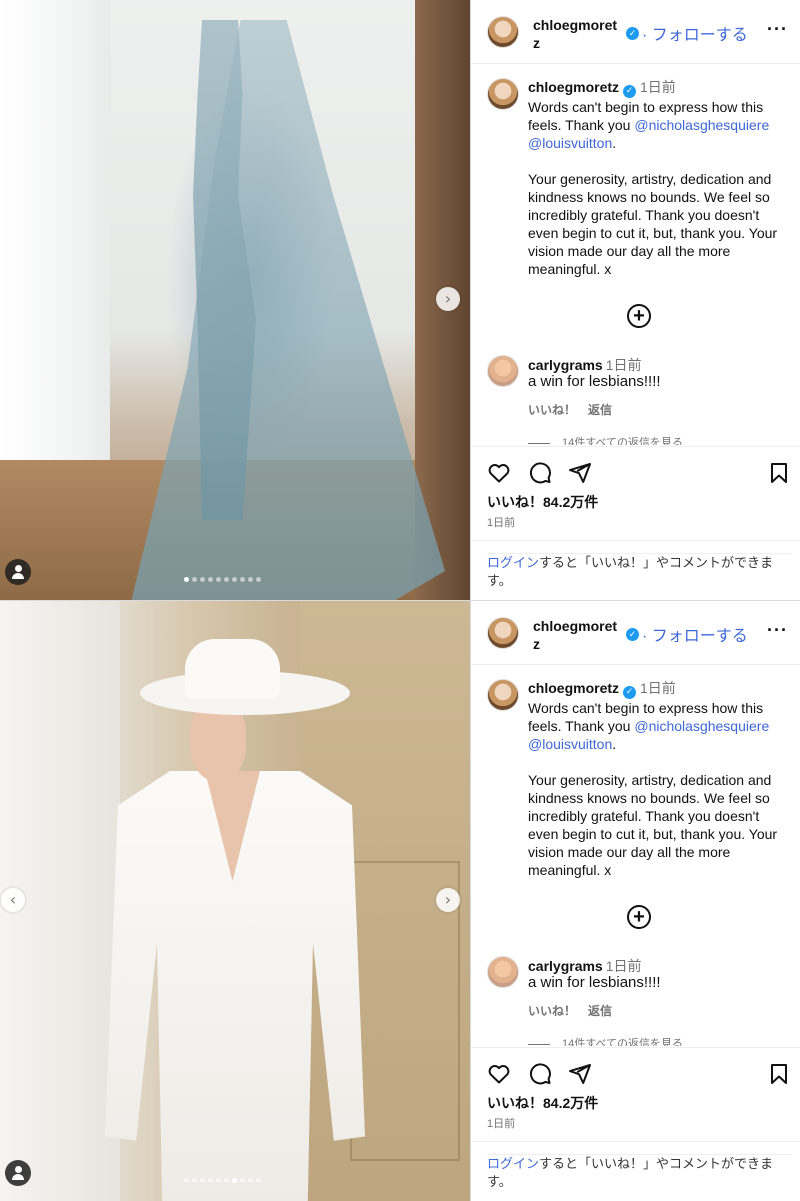 This screenshot has height=1201, width=800. What do you see at coordinates (13, 900) in the screenshot?
I see `chevron-left-icon: ‹` at bounding box center [13, 900].